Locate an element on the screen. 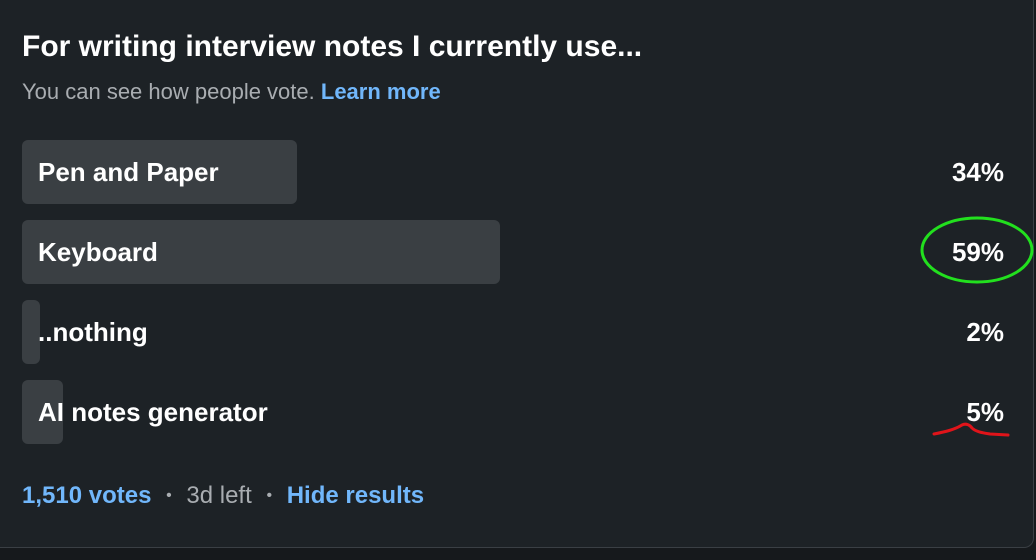 The width and height of the screenshot is (1036, 560). poll-subtitle-text: You can see how people vote. is located at coordinates (168, 91).